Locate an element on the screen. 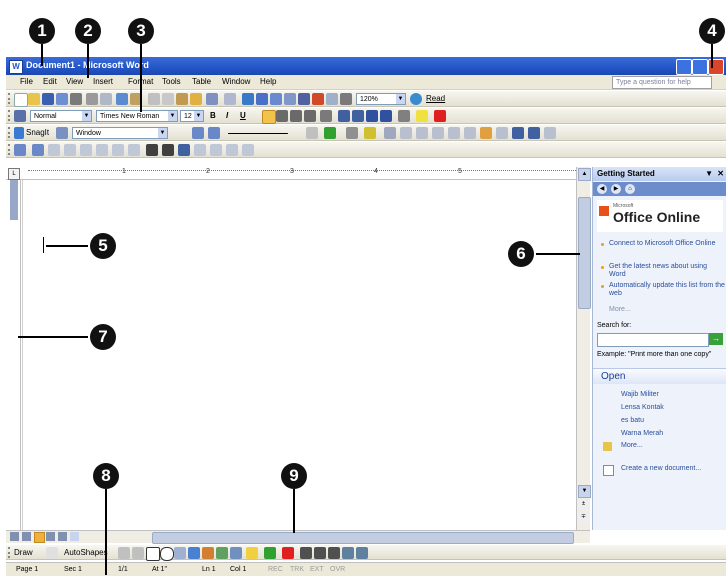  tab-selector: L is located at coordinates (14, 174).